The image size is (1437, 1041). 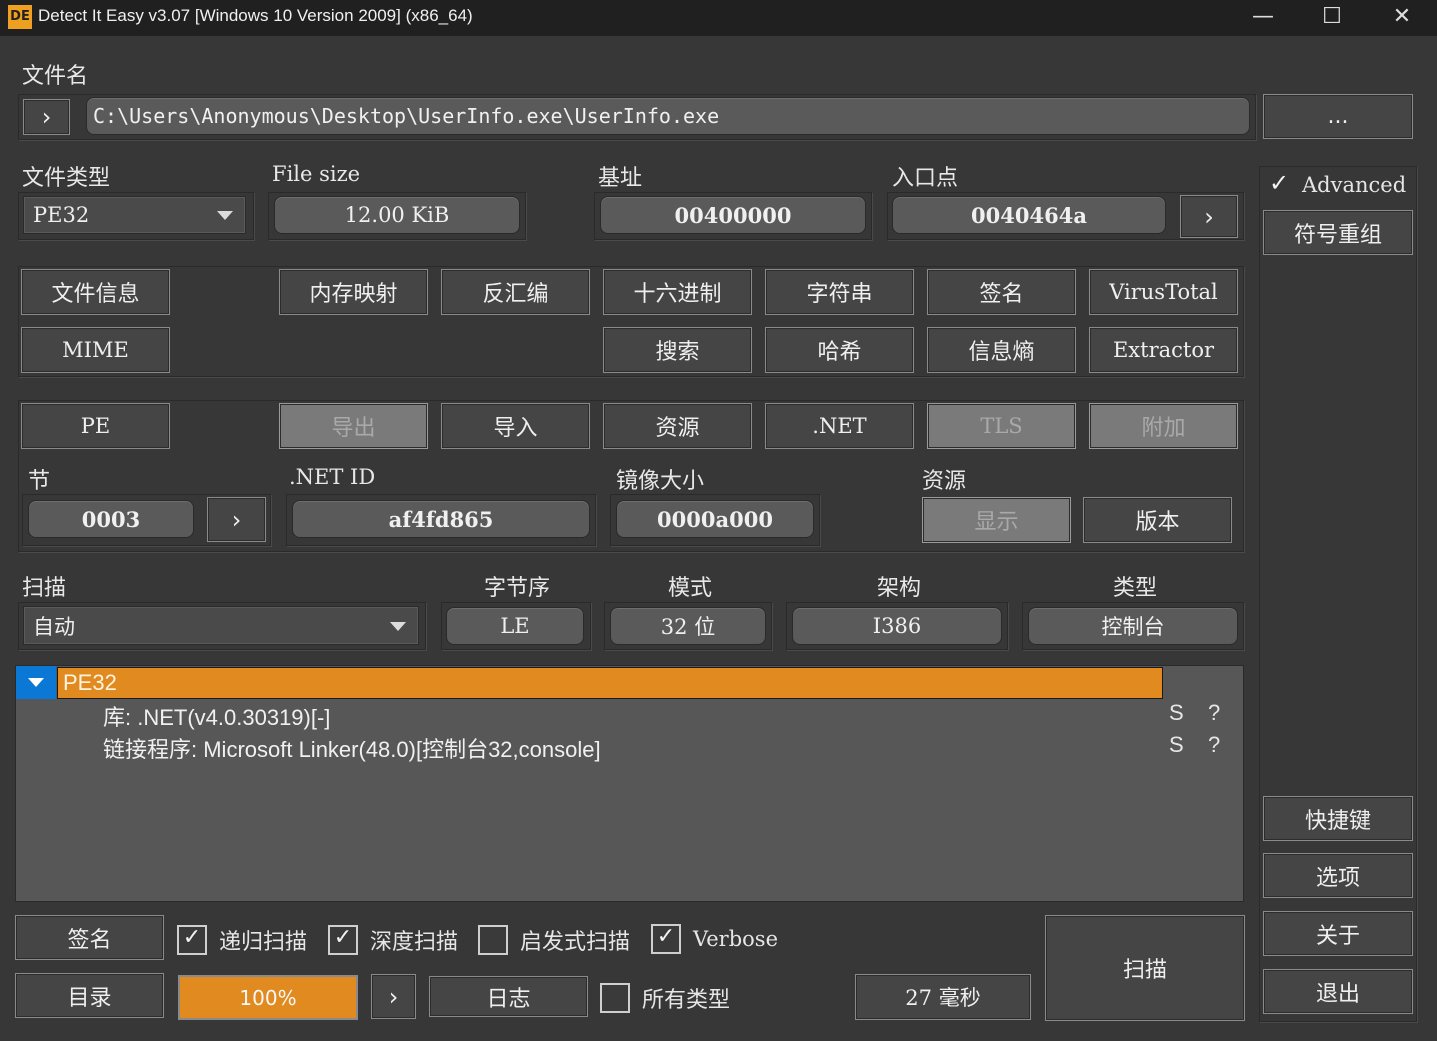 I want to click on type-label: 类型, so click(x=1135, y=588).